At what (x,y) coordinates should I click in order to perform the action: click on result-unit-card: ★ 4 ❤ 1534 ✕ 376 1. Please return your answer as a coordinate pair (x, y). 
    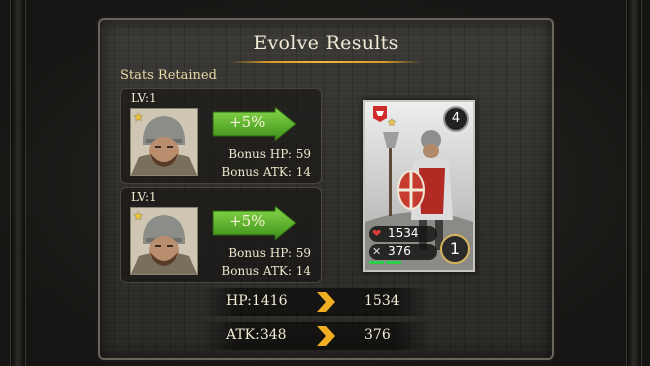
    Looking at the image, I should click on (419, 186).